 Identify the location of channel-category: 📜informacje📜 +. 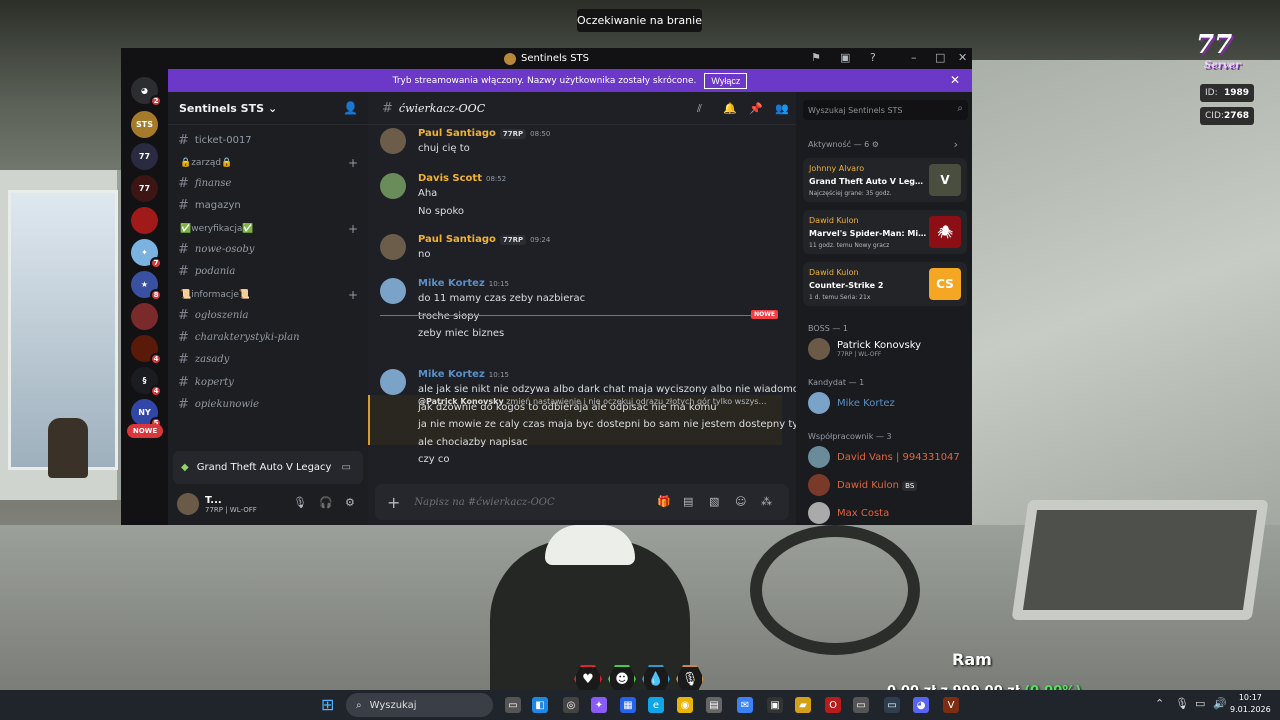
(269, 295).